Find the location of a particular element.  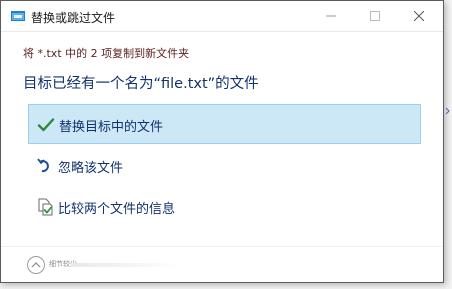

compare-option-label: 比较两个文件的信息 is located at coordinates (117, 209).